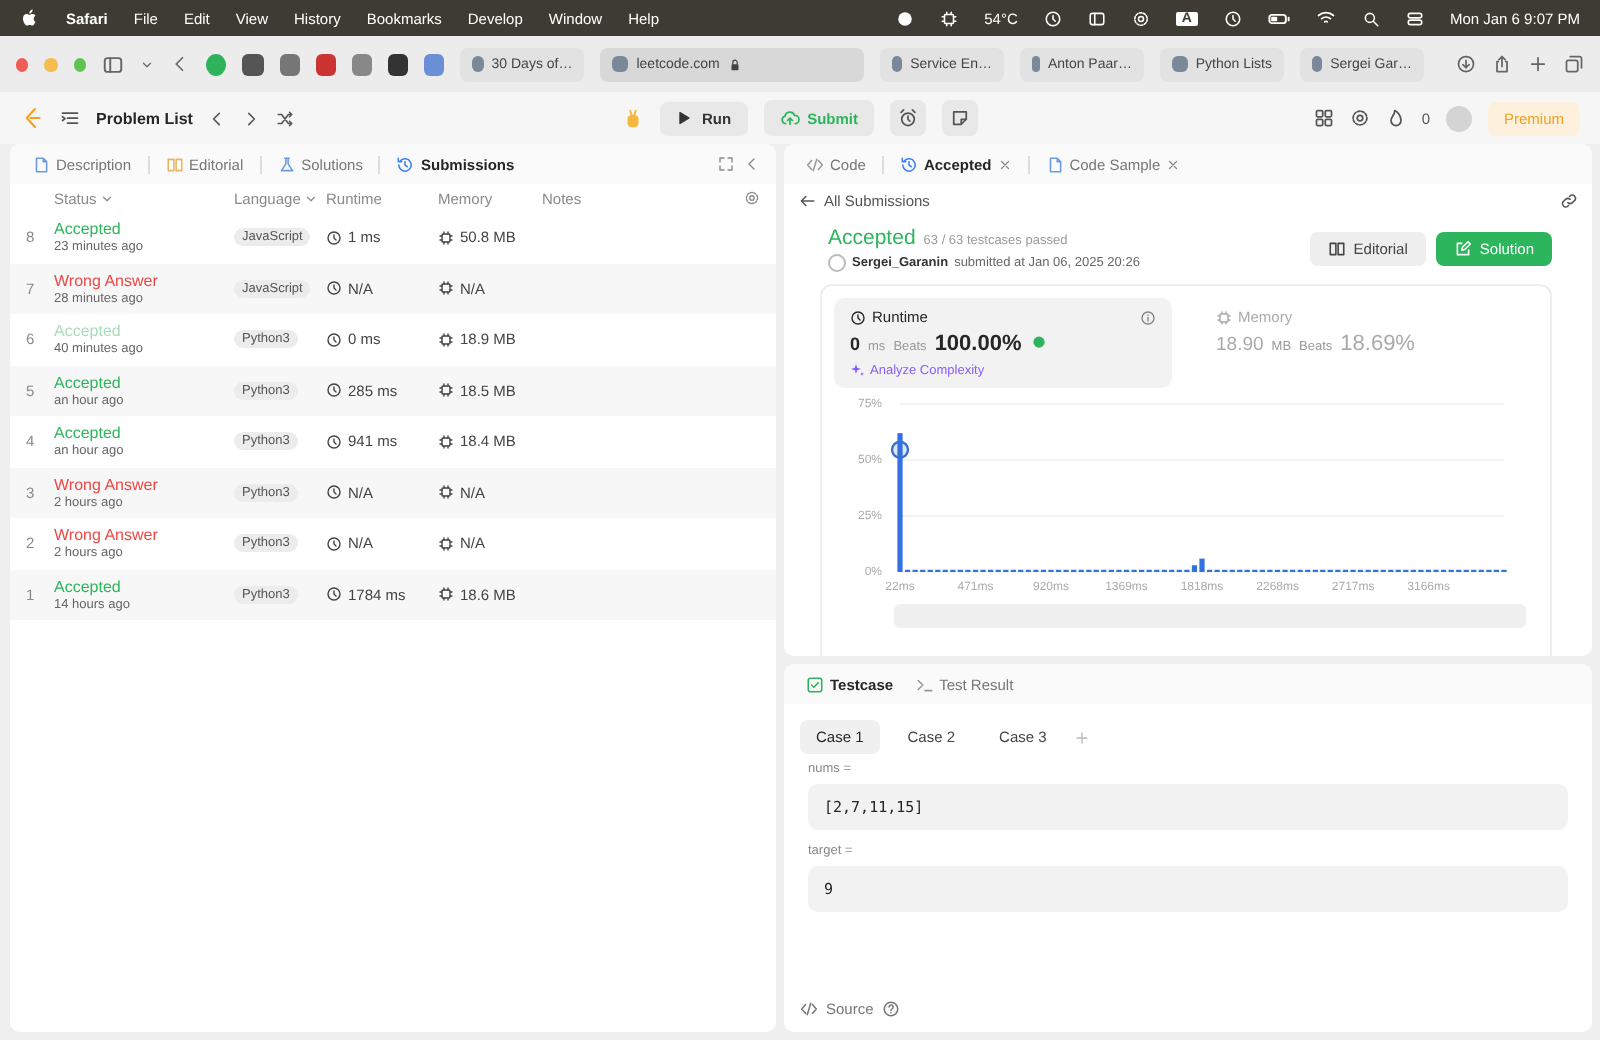 The width and height of the screenshot is (1600, 1040). What do you see at coordinates (1323, 118) in the screenshot?
I see `apps-icon` at bounding box center [1323, 118].